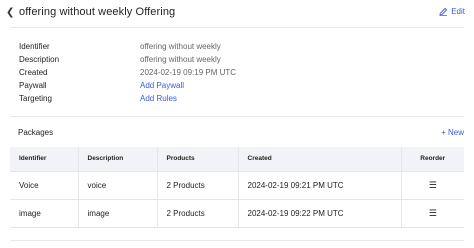  What do you see at coordinates (97, 12) in the screenshot?
I see `page-title: offering without weekly Offering` at bounding box center [97, 12].